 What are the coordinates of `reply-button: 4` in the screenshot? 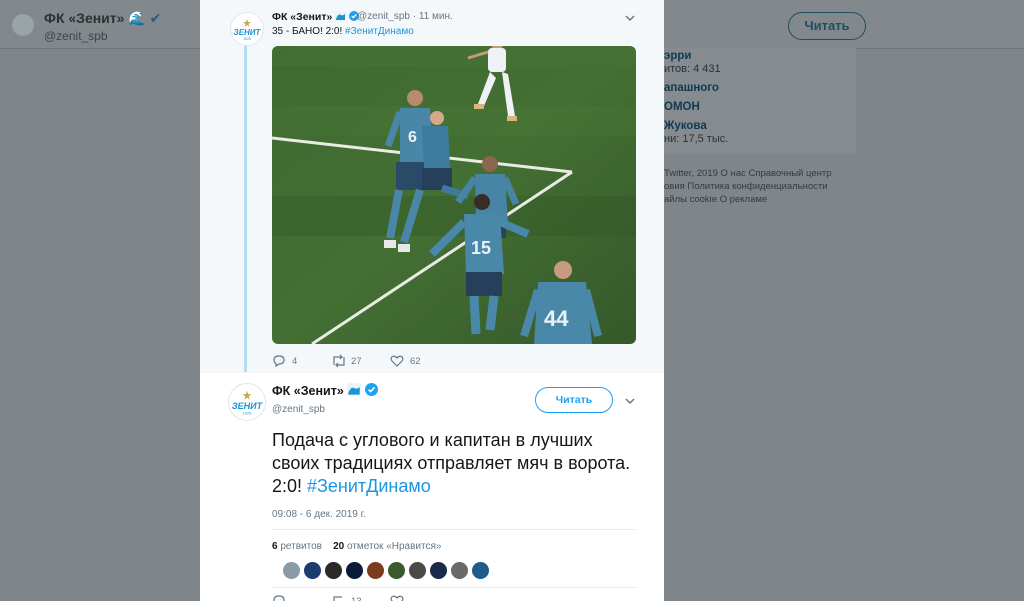 It's located at (292, 361).